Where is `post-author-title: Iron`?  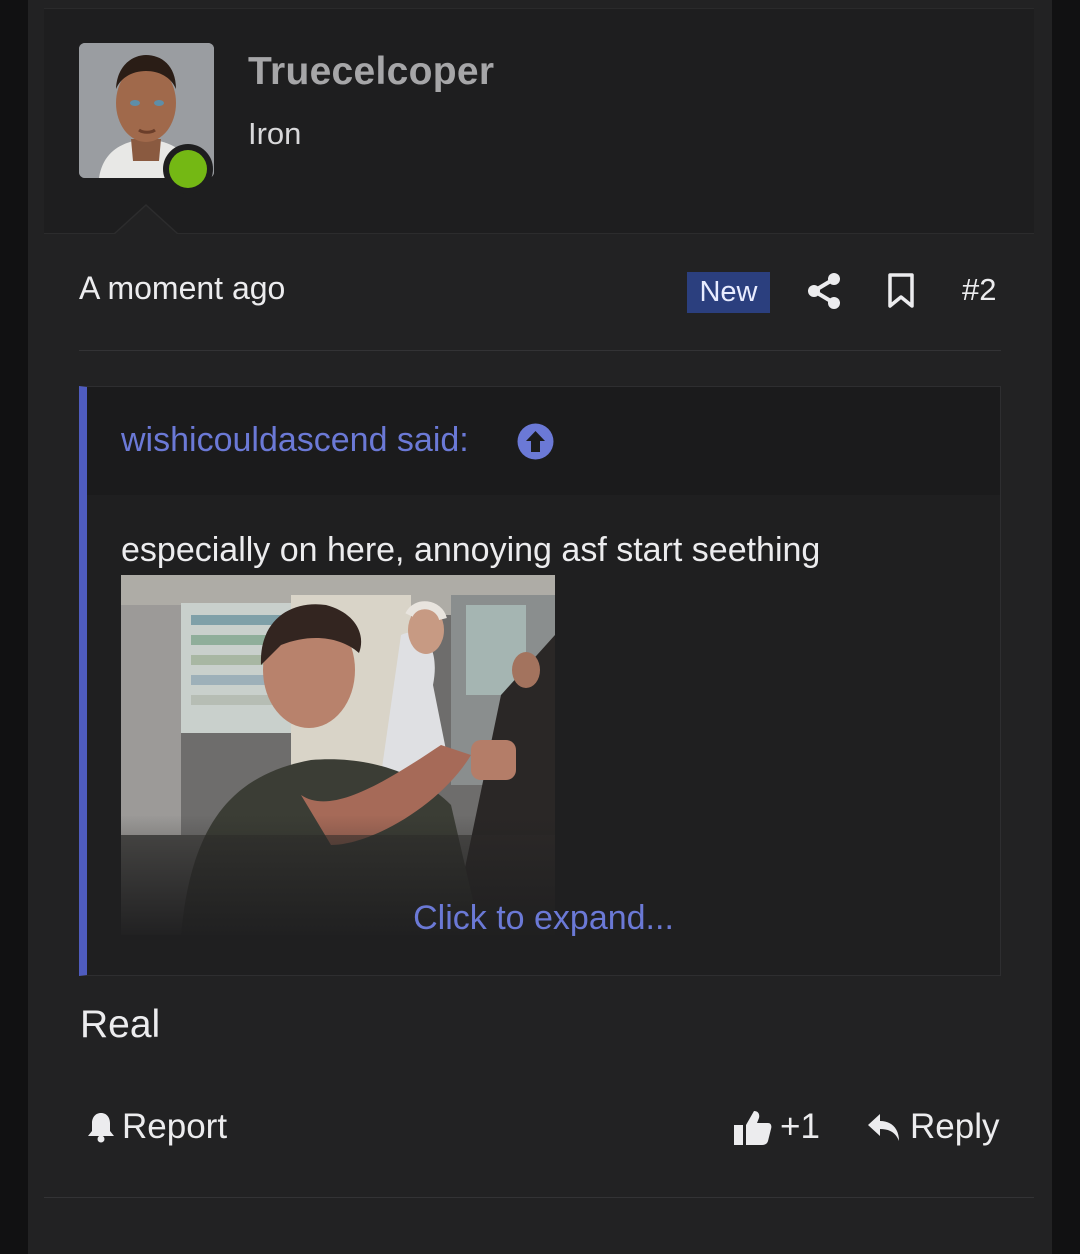
post-author-title: Iron is located at coordinates (275, 133).